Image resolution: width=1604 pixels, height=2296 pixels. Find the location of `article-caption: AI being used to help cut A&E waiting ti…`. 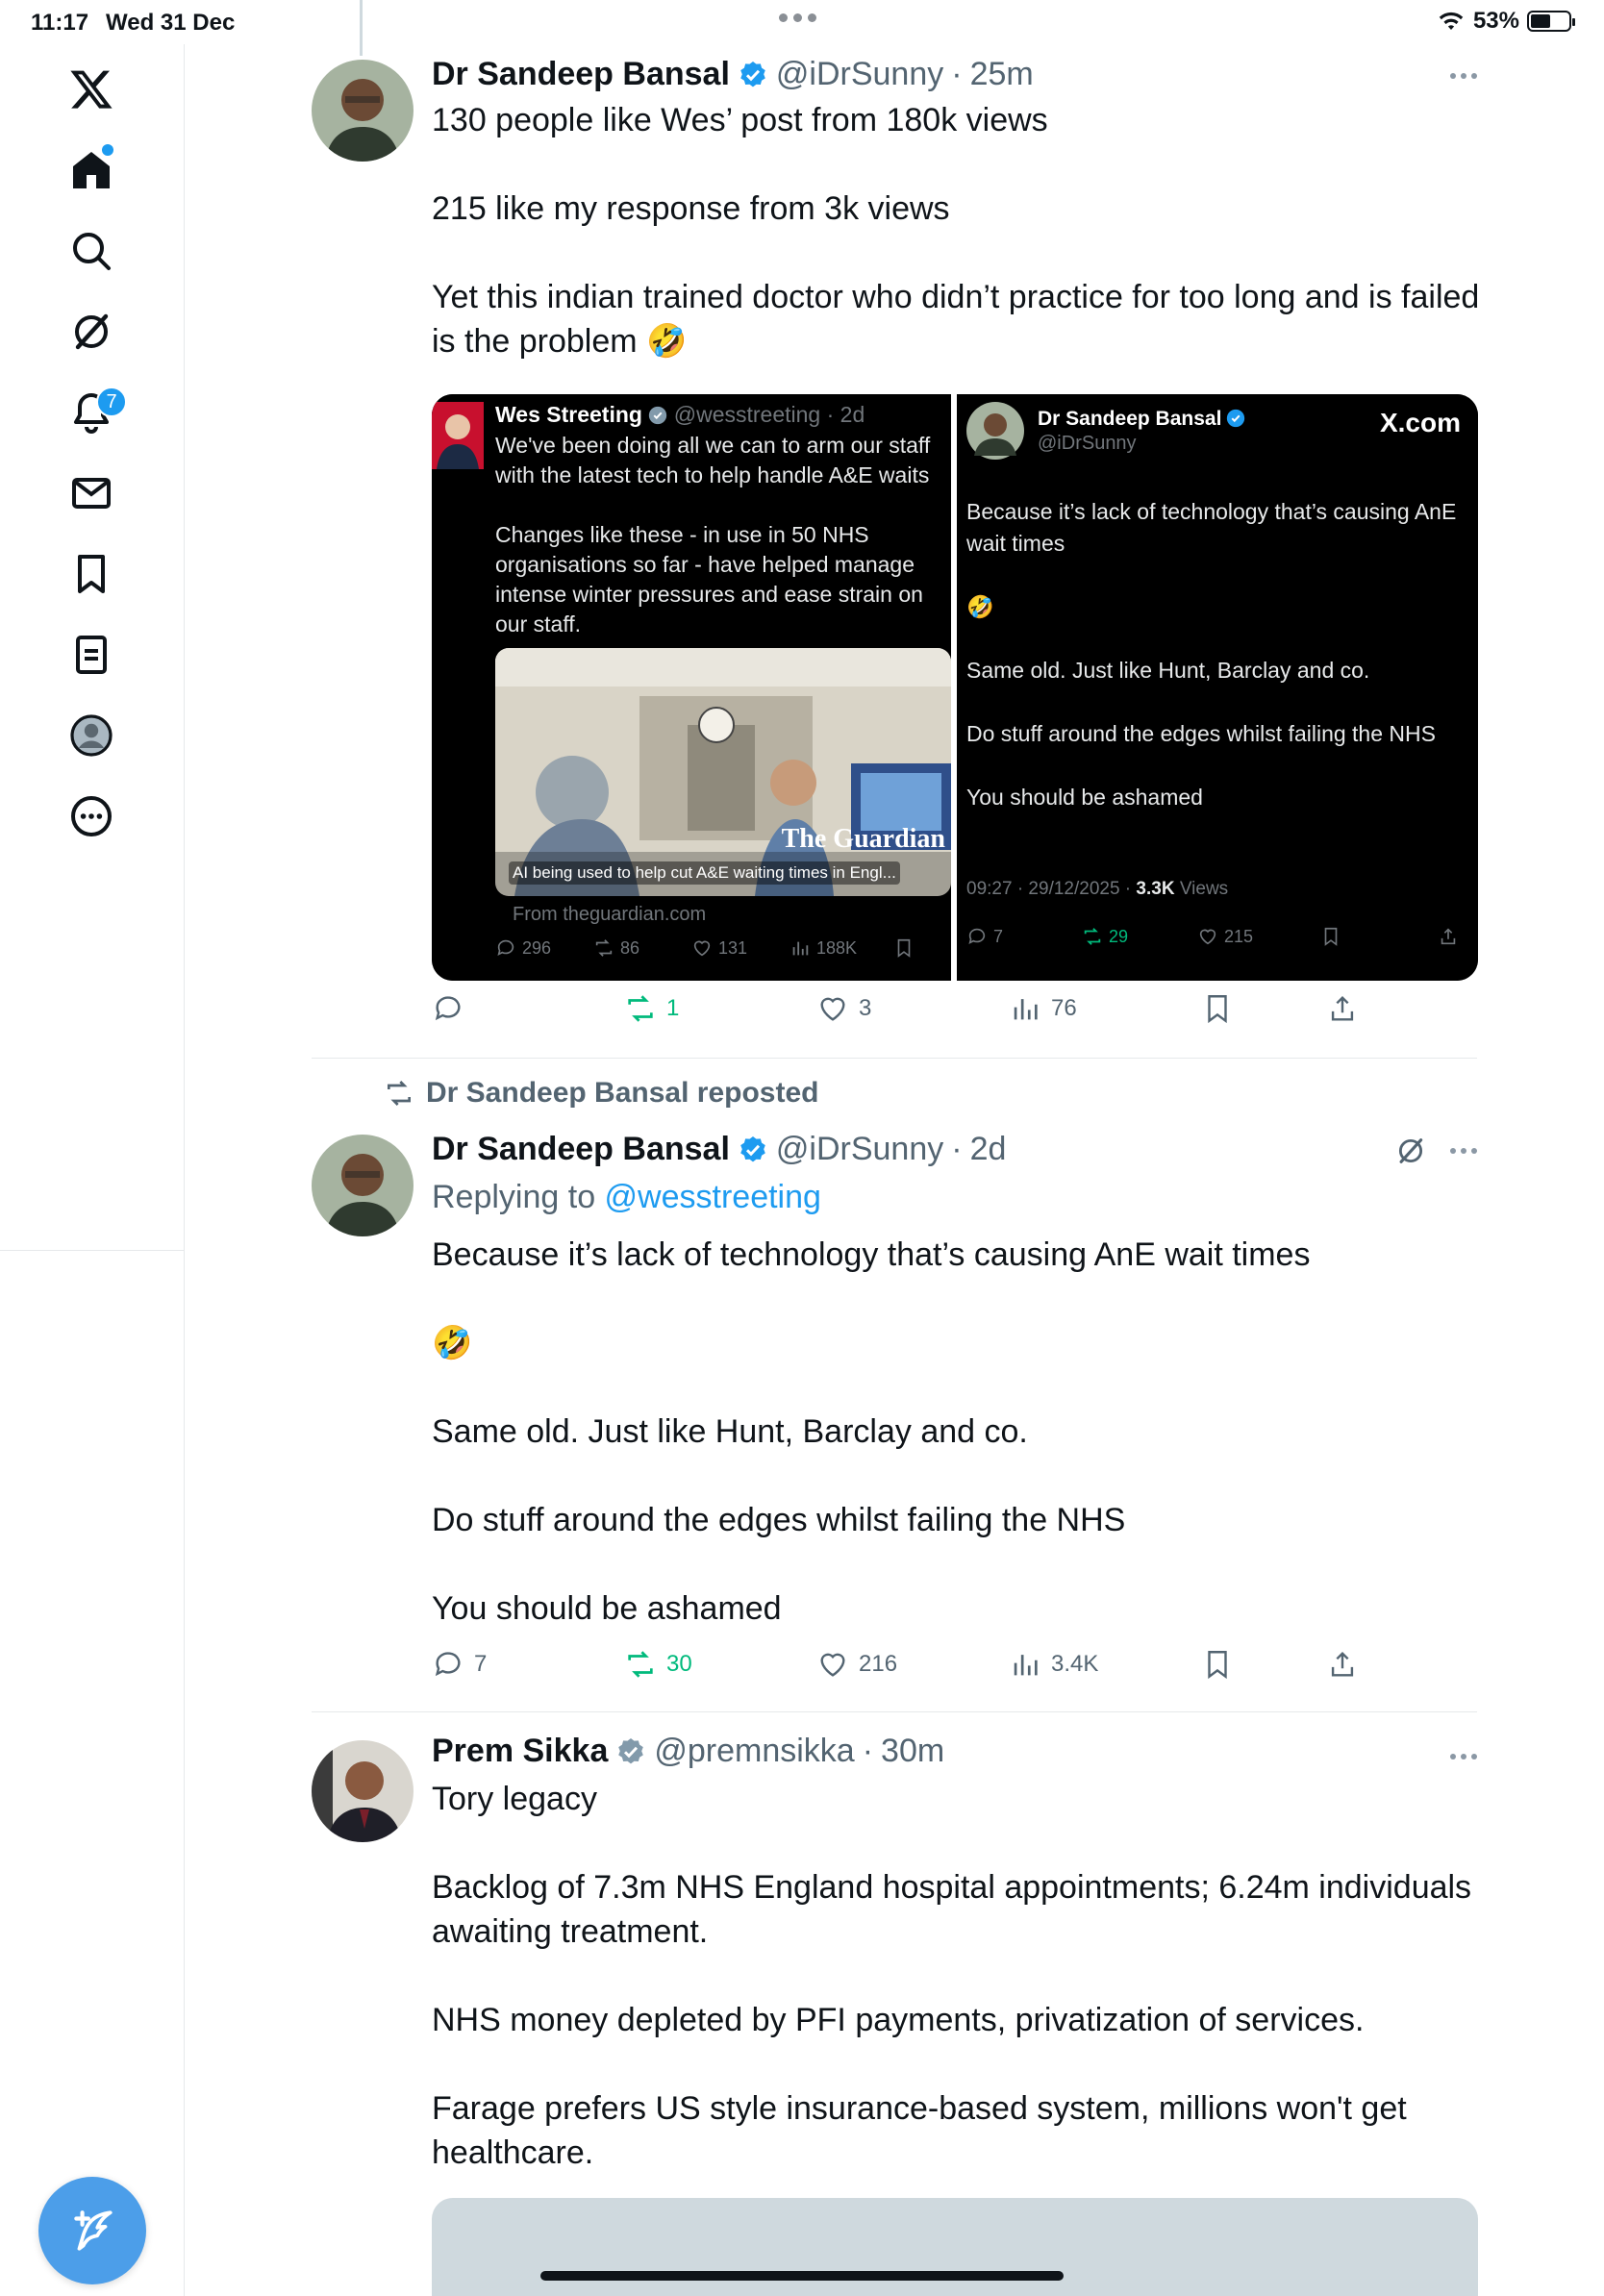

article-caption: AI being used to help cut A&E waiting ti… is located at coordinates (704, 873).